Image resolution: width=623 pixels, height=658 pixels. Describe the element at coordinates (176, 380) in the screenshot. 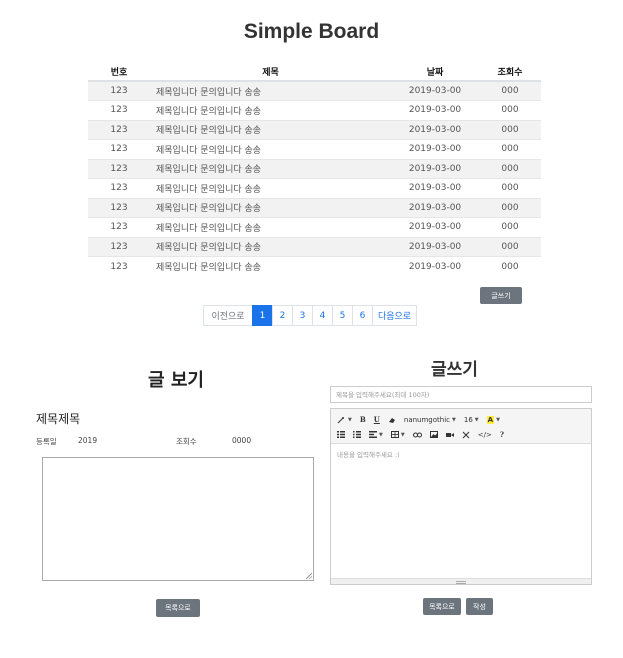

I see `view-heading: 글 보기` at that location.